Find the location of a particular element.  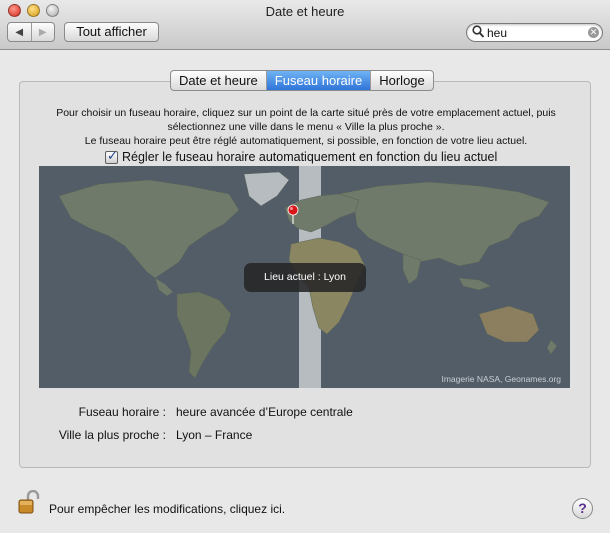

forward-button: ▶ is located at coordinates (42, 32).